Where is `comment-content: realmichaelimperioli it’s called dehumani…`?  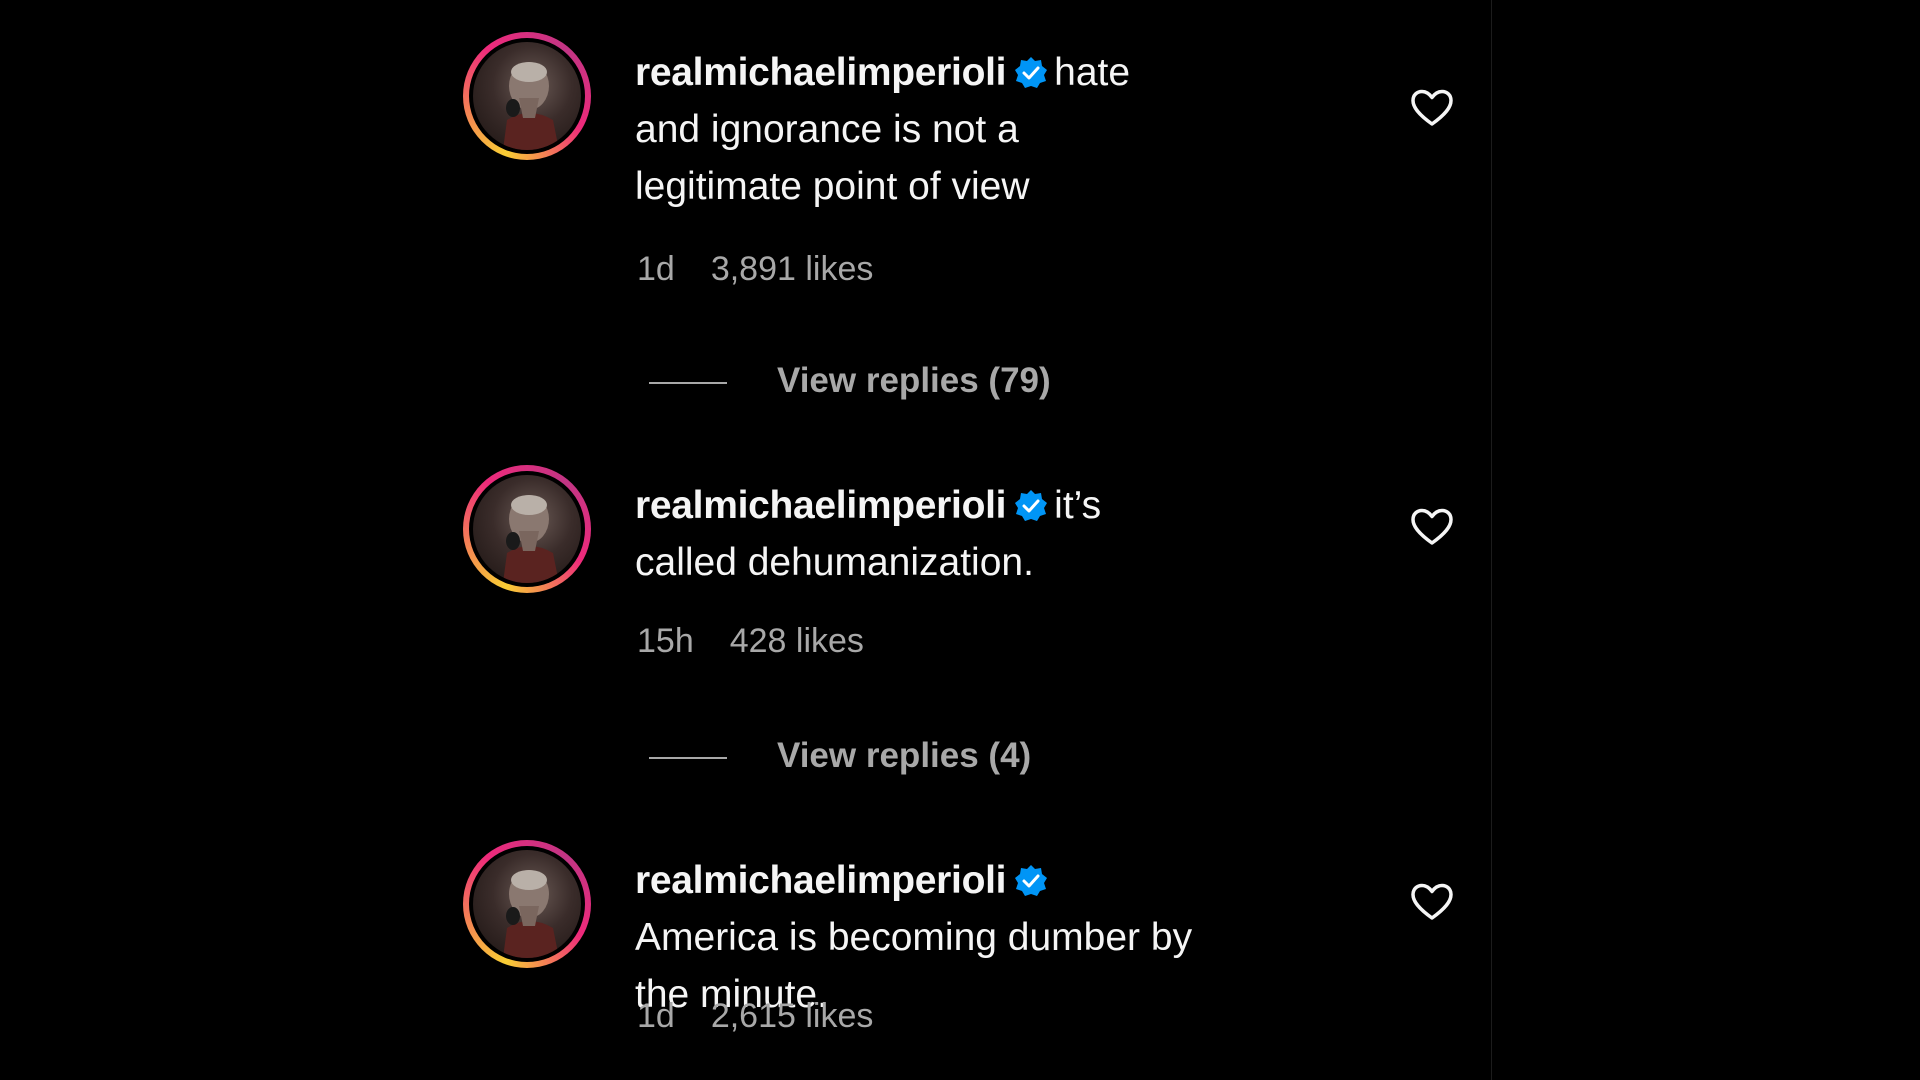 comment-content: realmichaelimperioli it’s called dehumani… is located at coordinates (915, 534).